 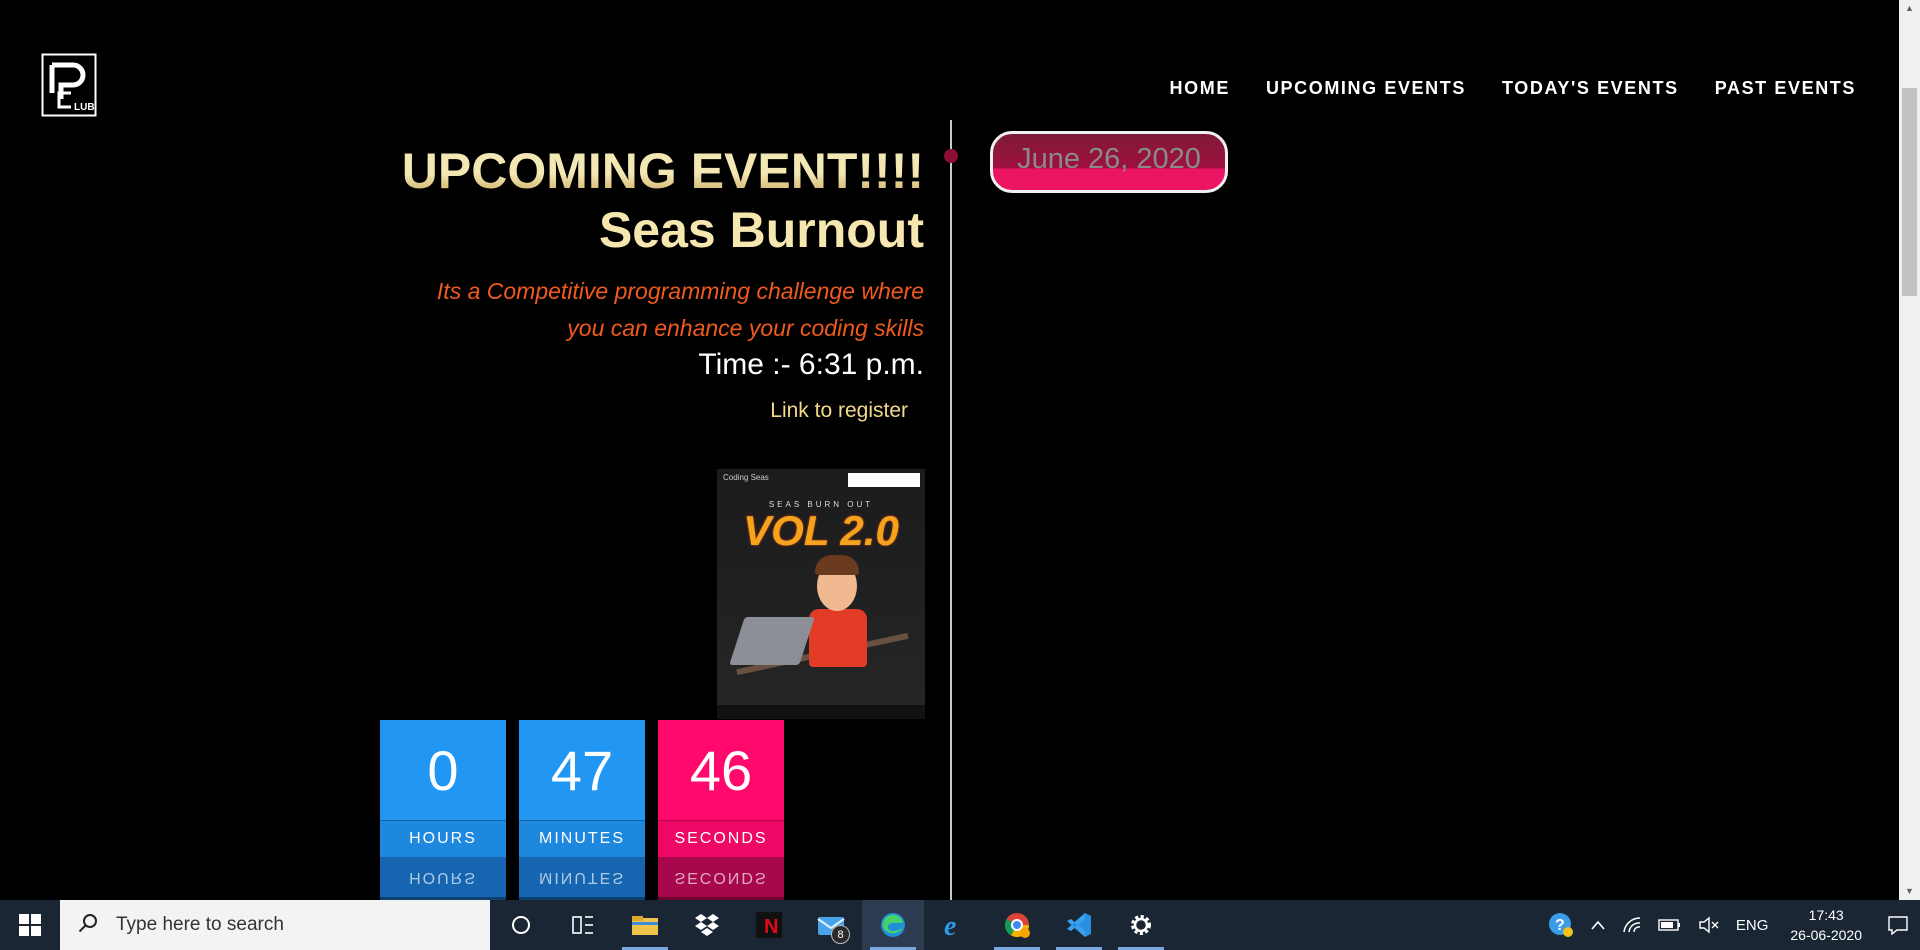 I want to click on internet-explorer-icon: e, so click(x=955, y=925).